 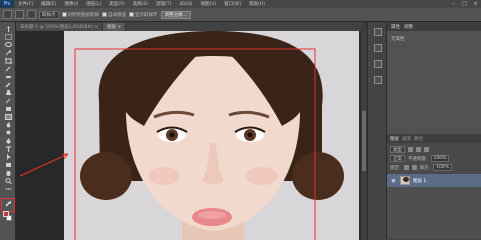 What do you see at coordinates (25, 4) in the screenshot?
I see `menu-file: 文件(F)` at bounding box center [25, 4].